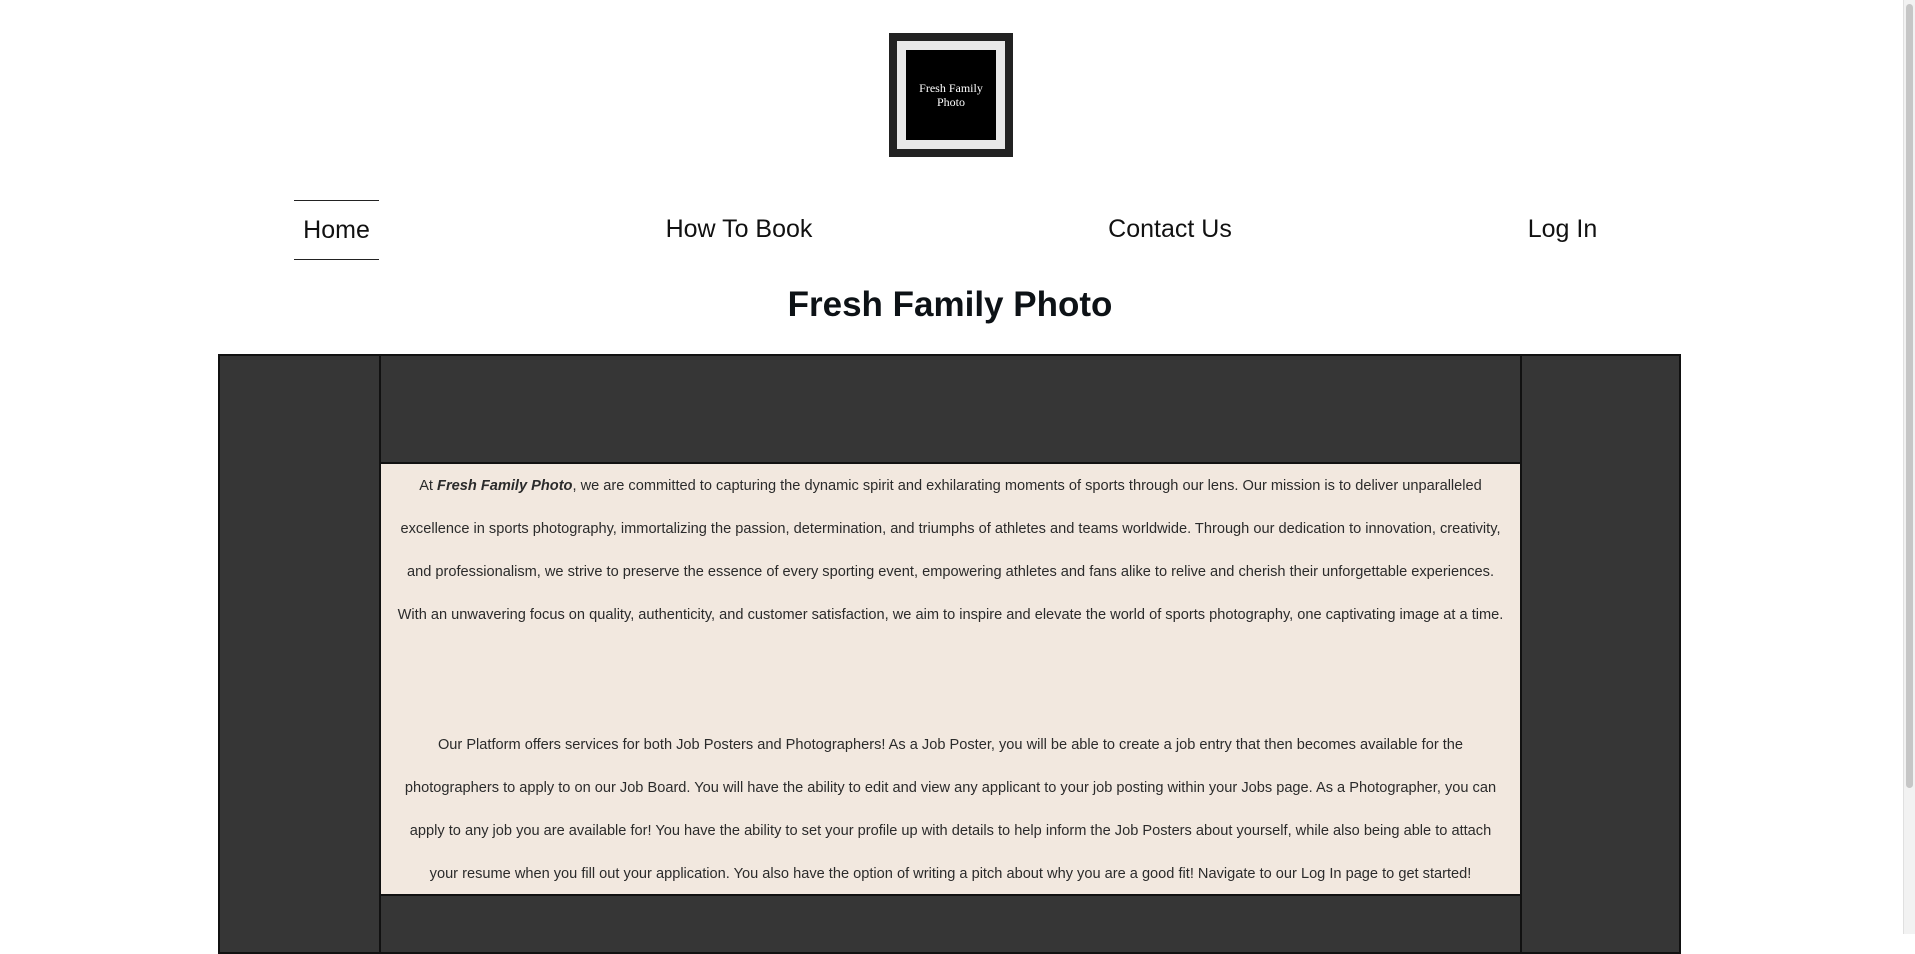 Image resolution: width=1915 pixels, height=954 pixels. Describe the element at coordinates (739, 229) in the screenshot. I see `nav-how-to-book: How To Book` at that location.